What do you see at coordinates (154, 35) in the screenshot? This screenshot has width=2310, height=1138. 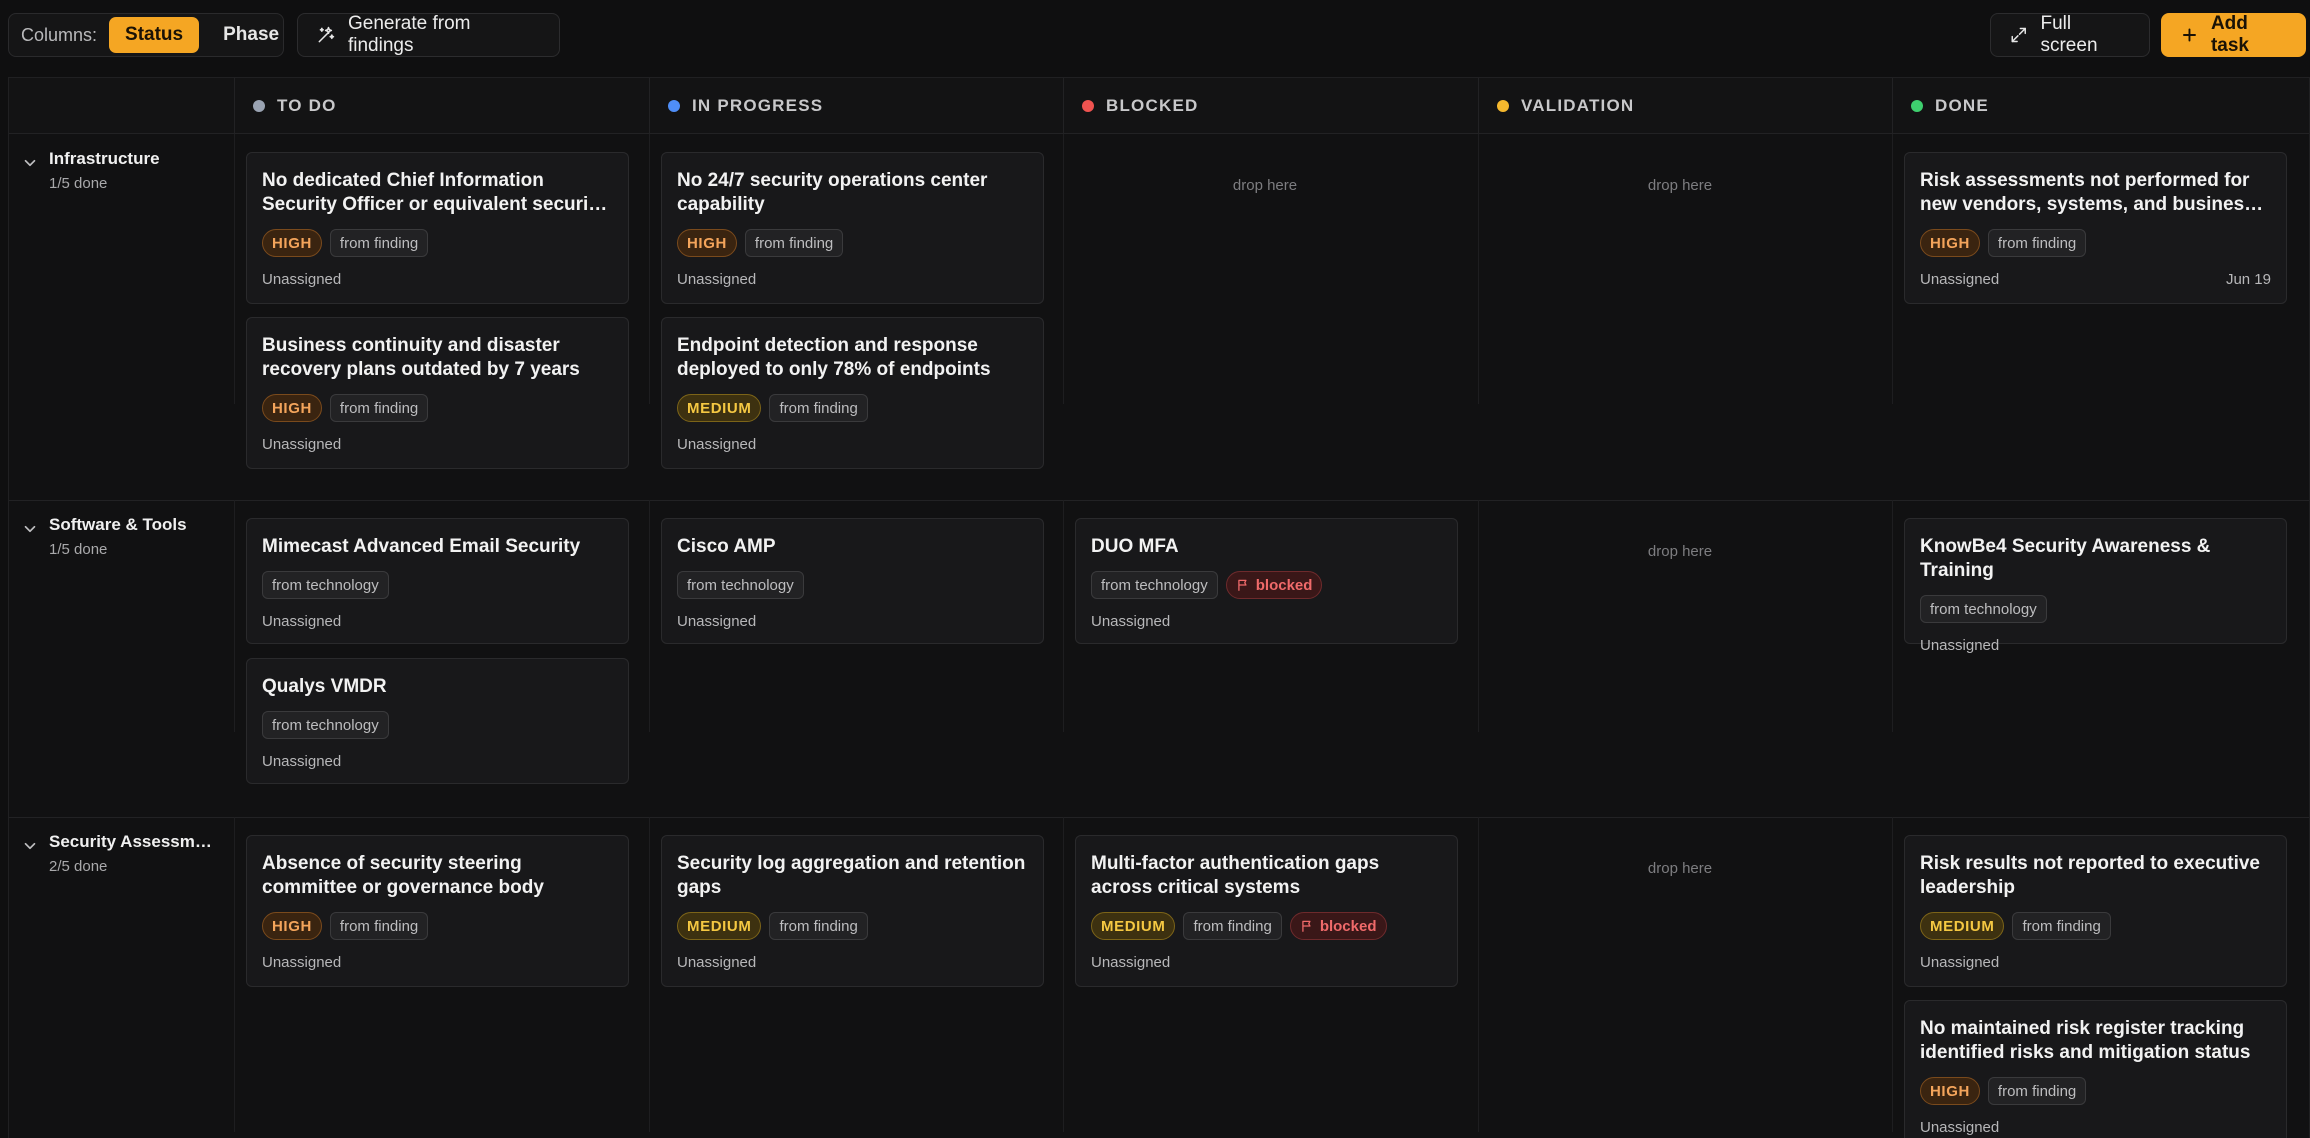 I see `group-by-status-button: Status` at bounding box center [154, 35].